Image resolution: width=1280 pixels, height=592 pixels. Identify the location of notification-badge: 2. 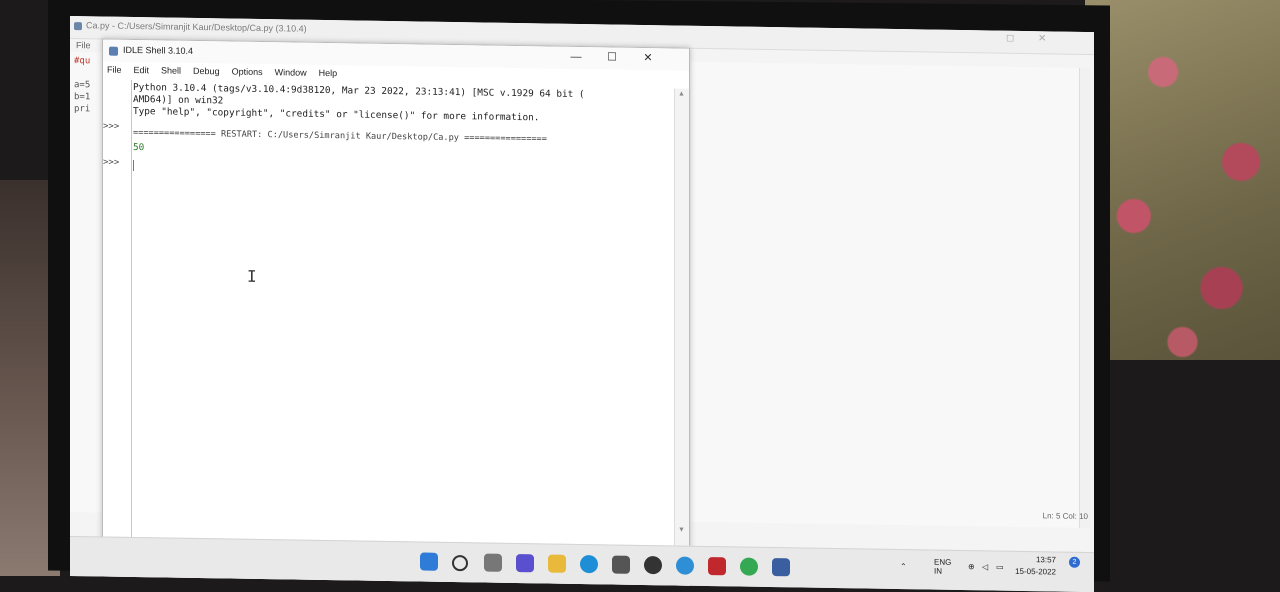
(1074, 562).